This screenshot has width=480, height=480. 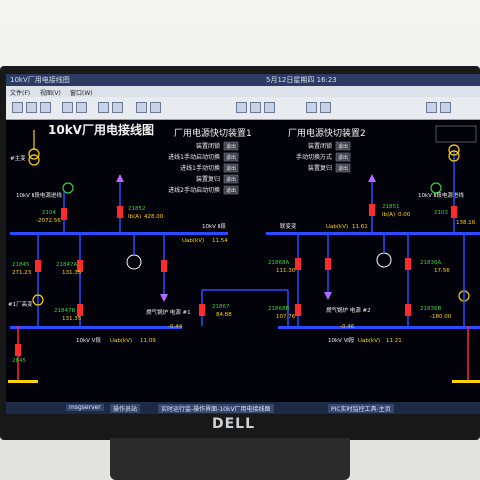 What do you see at coordinates (441, 317) in the screenshot?
I see `b21836b-value: -180.00` at bounding box center [441, 317].